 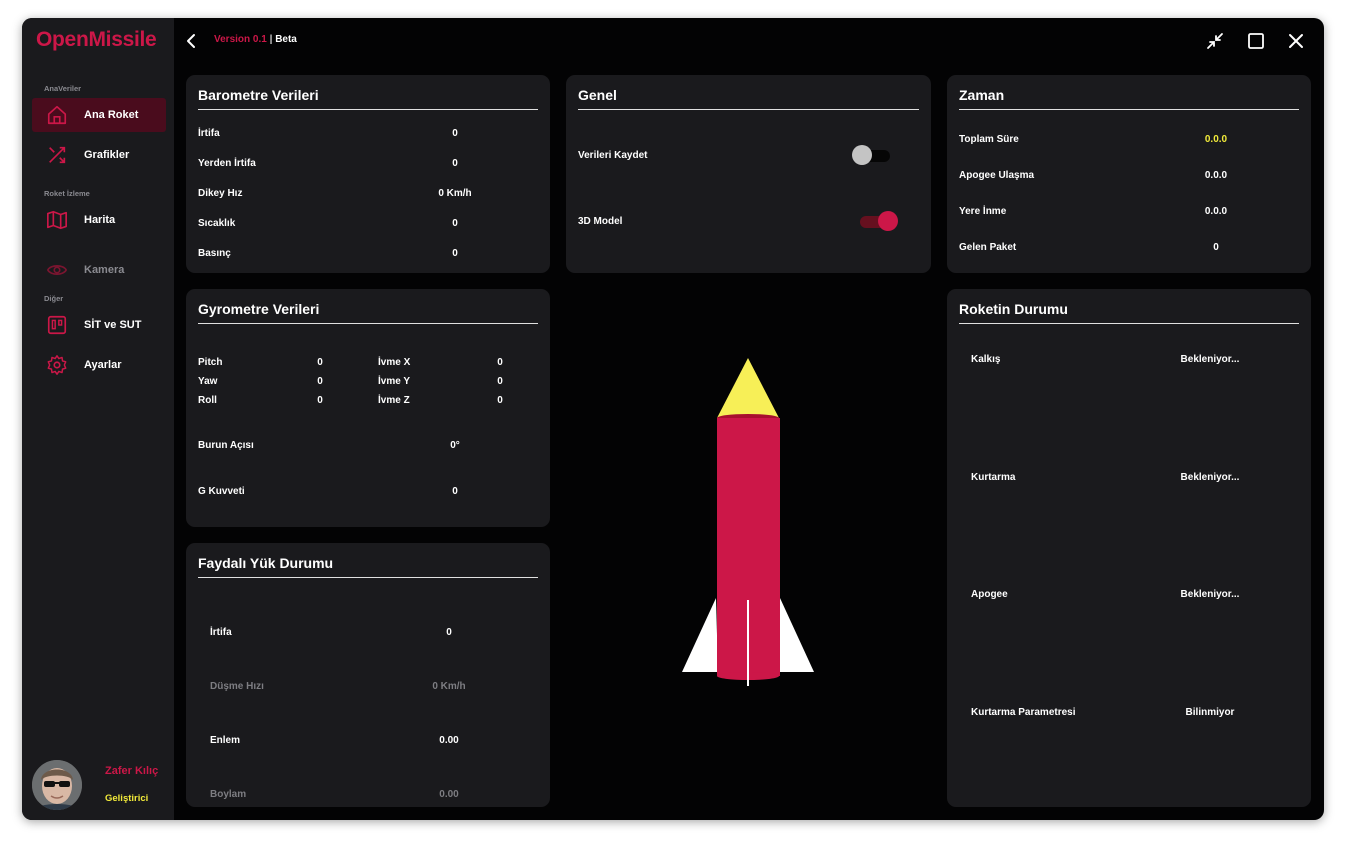 I want to click on latitude-value: 0.00, so click(x=449, y=740).